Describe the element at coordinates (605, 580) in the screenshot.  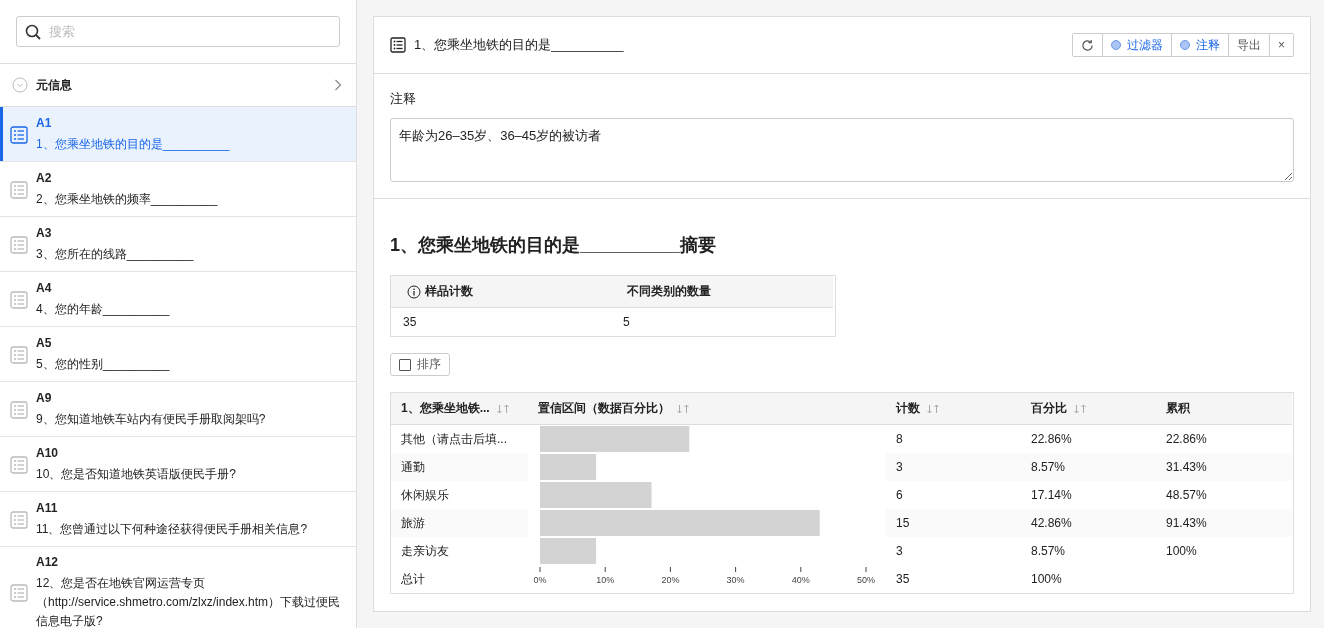
I see `x-tick-label: 10%` at that location.